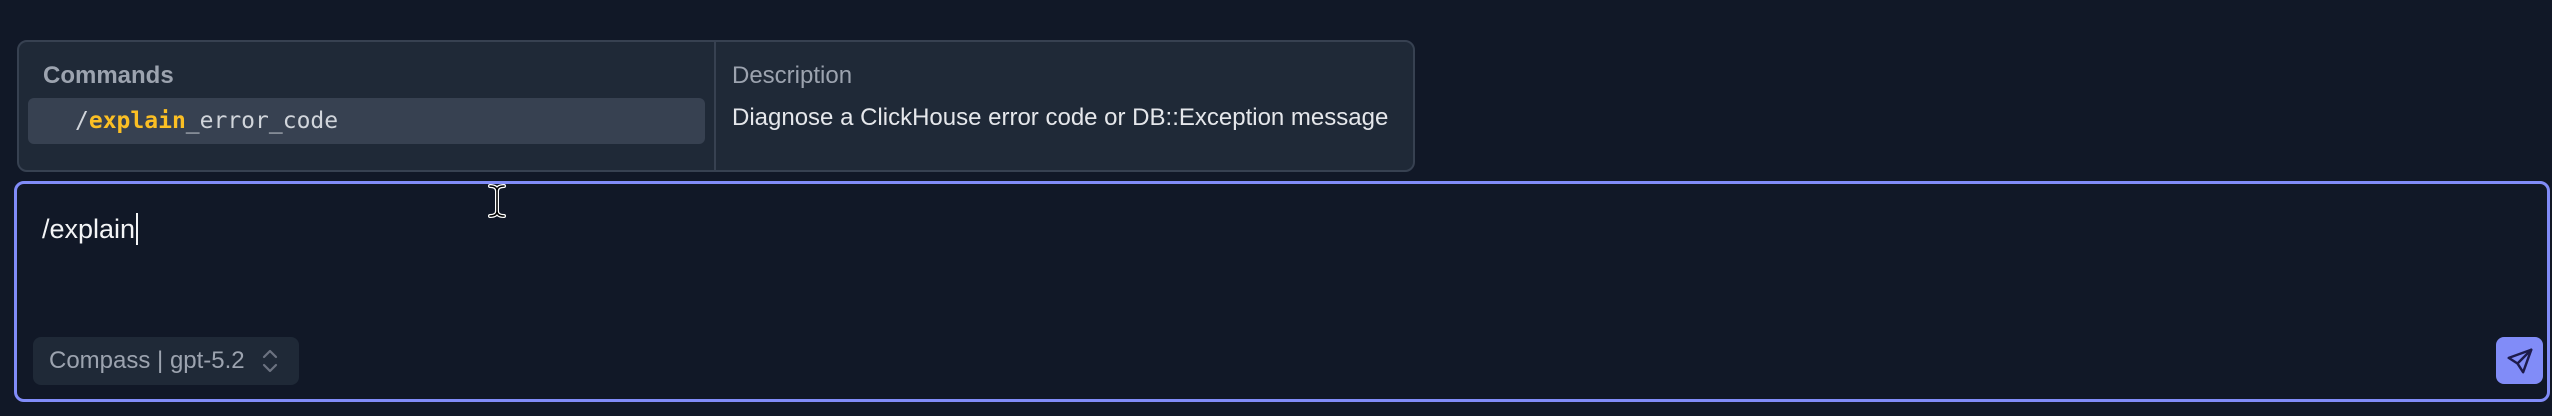  I want to click on commands-column: Commands / explain _error_code, so click(367, 106).